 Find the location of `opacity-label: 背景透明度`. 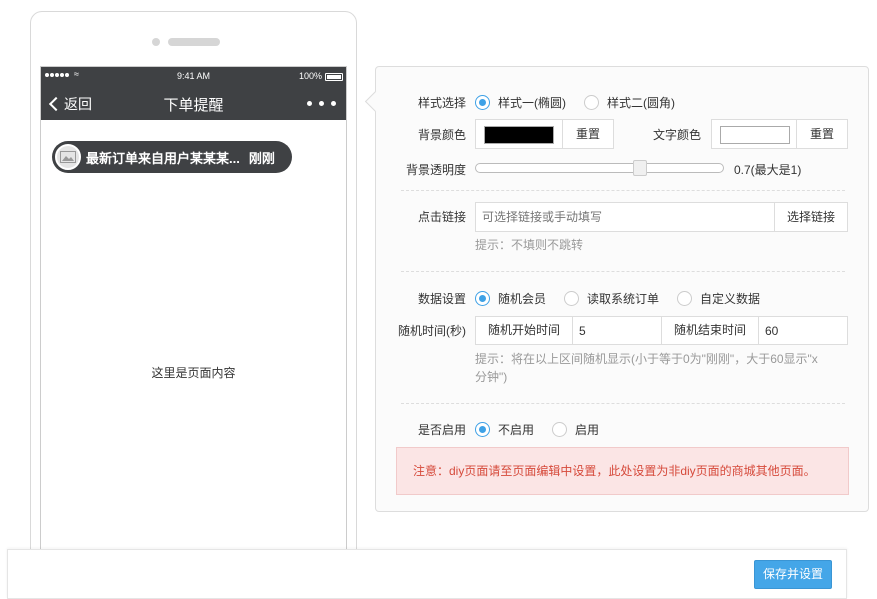

opacity-label: 背景透明度 is located at coordinates (435, 170).